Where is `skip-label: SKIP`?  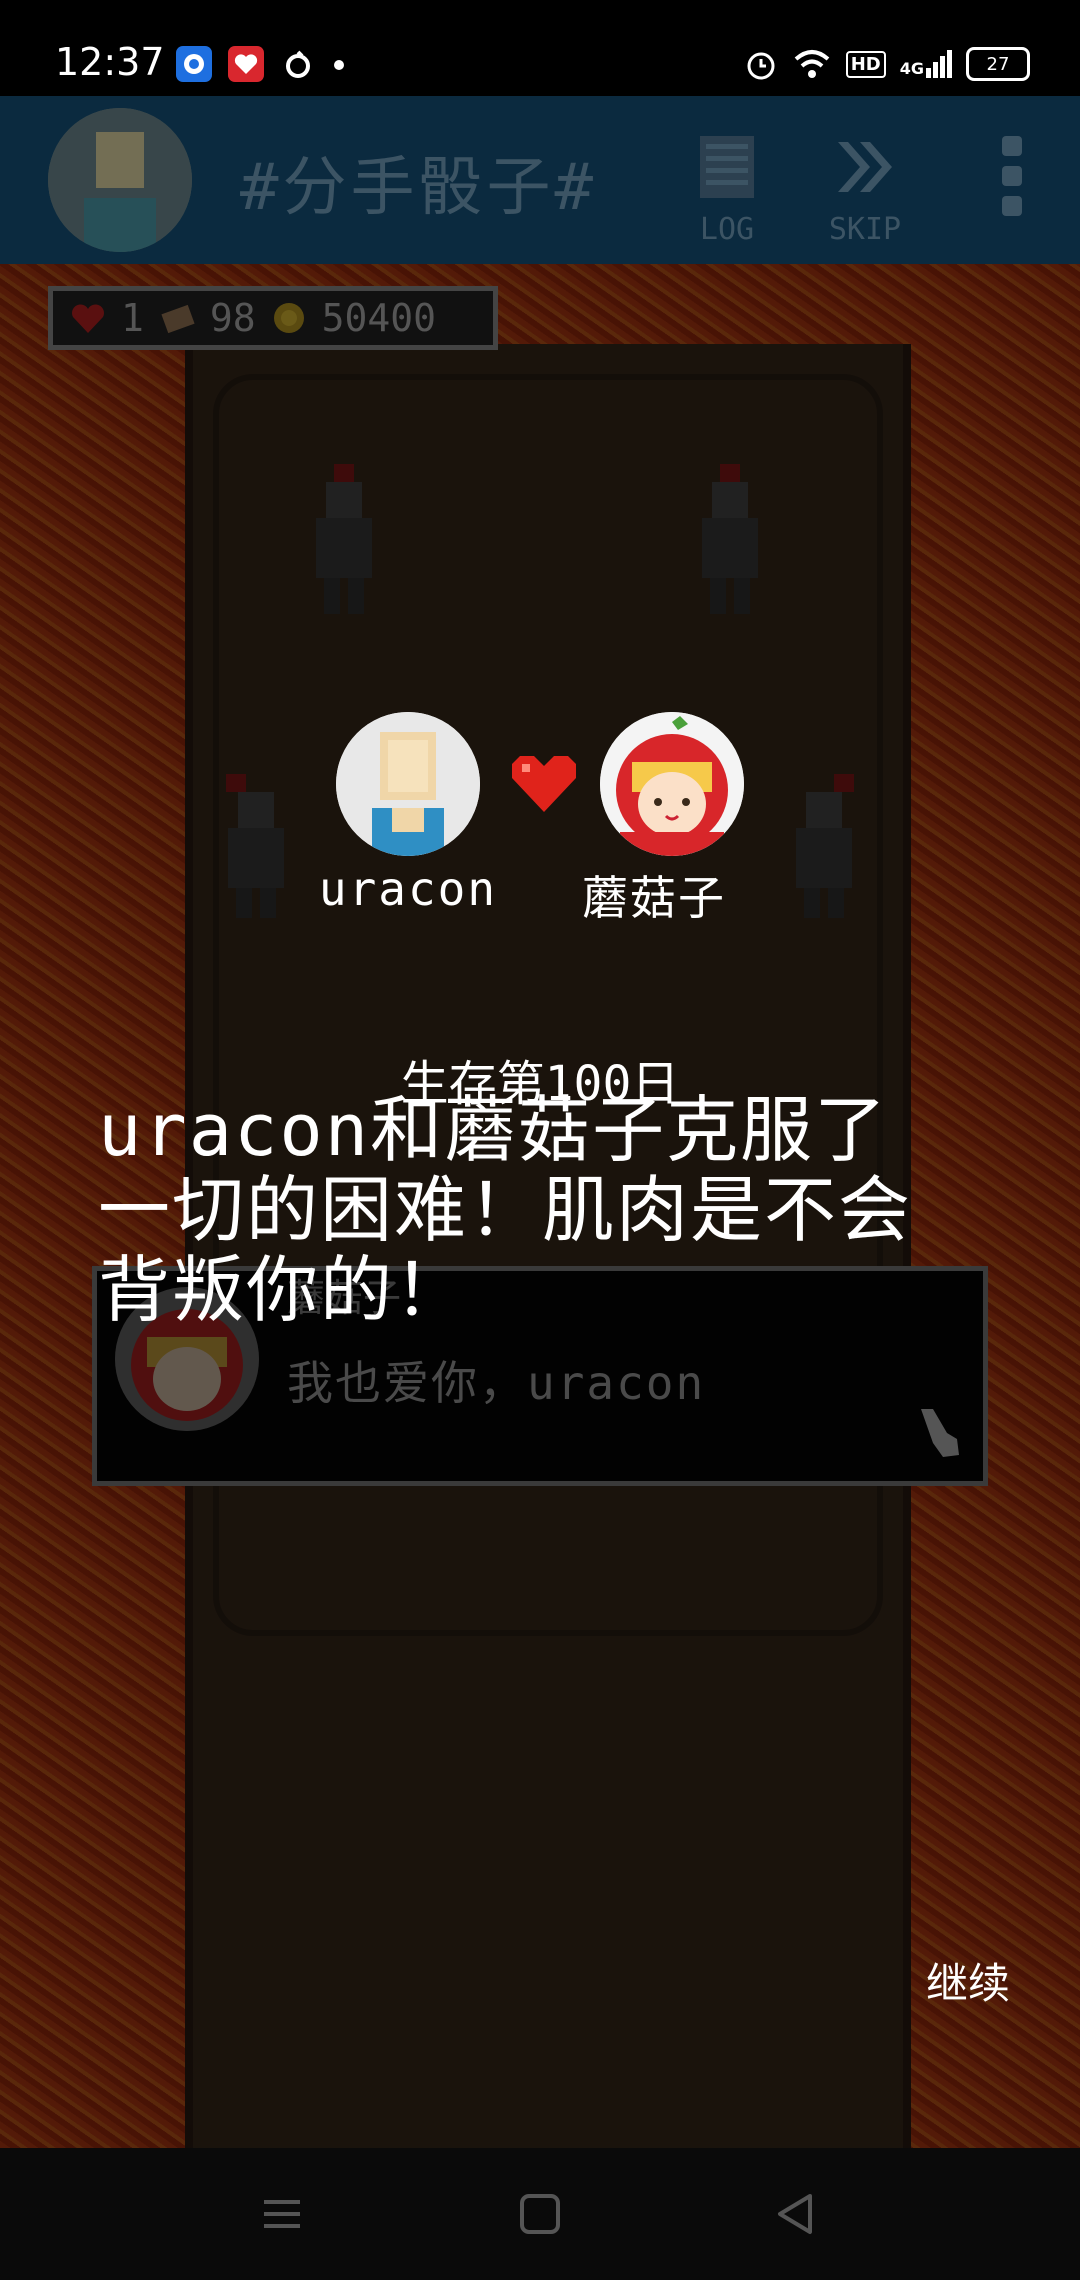
skip-label: SKIP is located at coordinates (865, 229).